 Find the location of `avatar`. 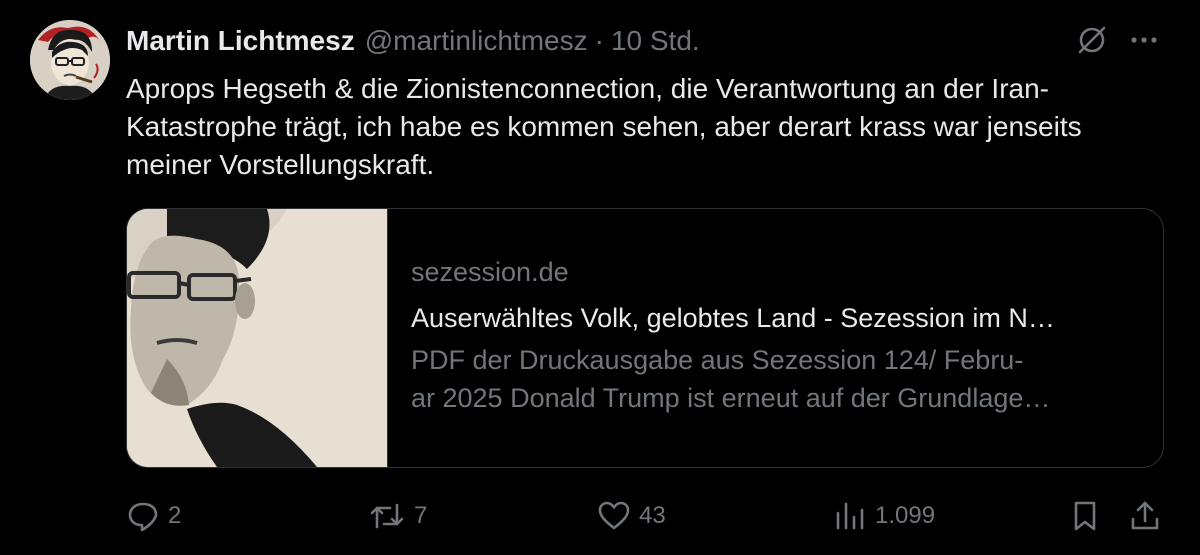

avatar is located at coordinates (70, 60).